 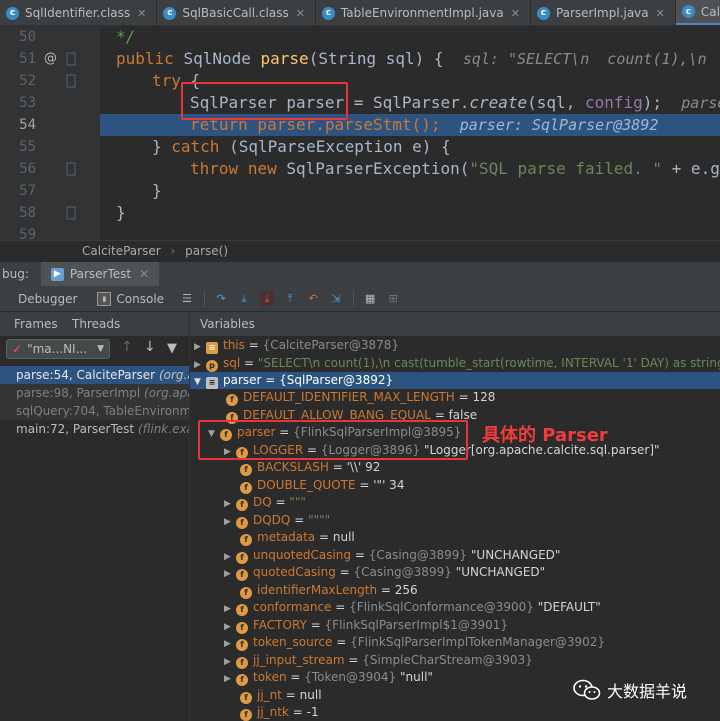 What do you see at coordinates (27, 81) in the screenshot?
I see `line-number: 52` at bounding box center [27, 81].